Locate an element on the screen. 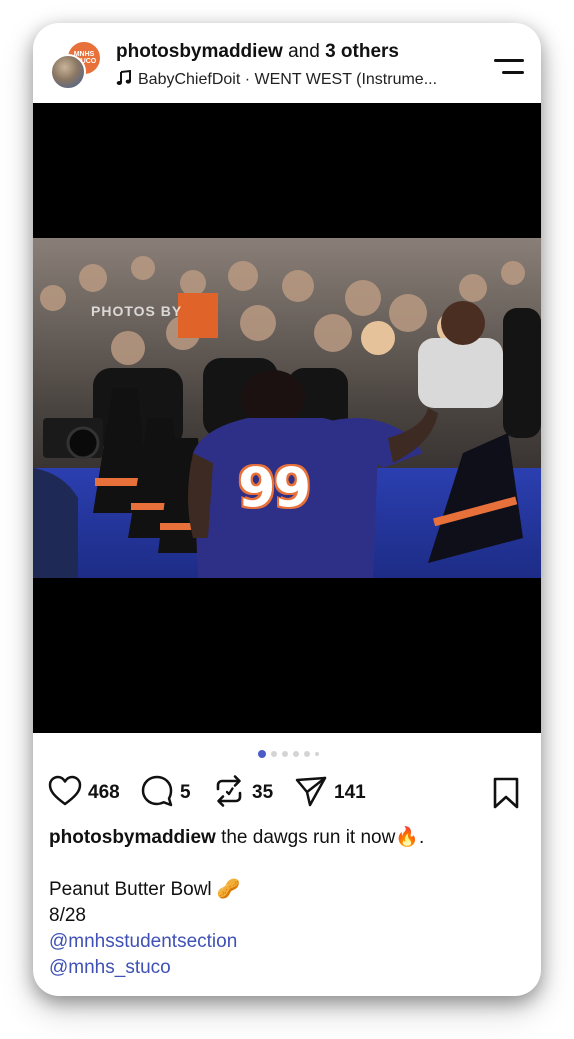 Image resolution: width=574 pixels, height=1039 pixels. caption-date: 8/28 is located at coordinates (67, 915).